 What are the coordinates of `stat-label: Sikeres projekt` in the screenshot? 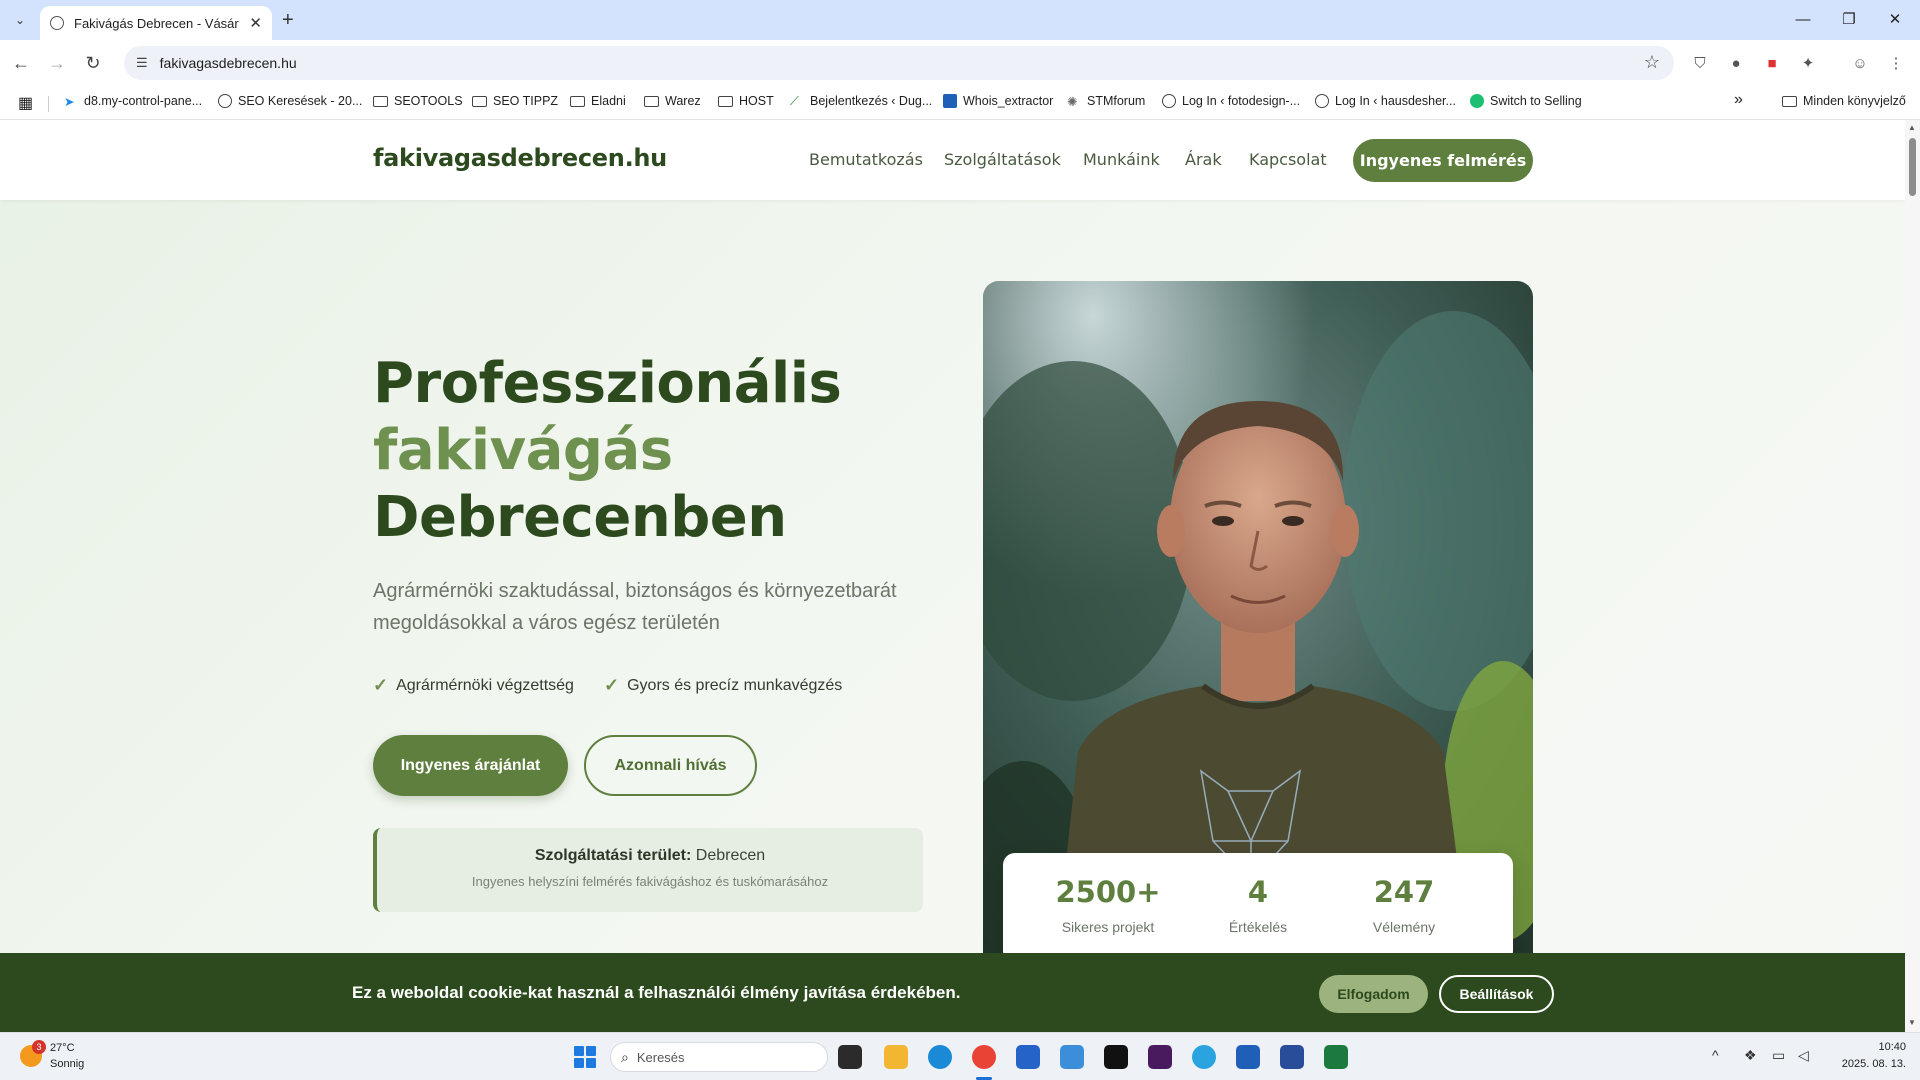 It's located at (1108, 927).